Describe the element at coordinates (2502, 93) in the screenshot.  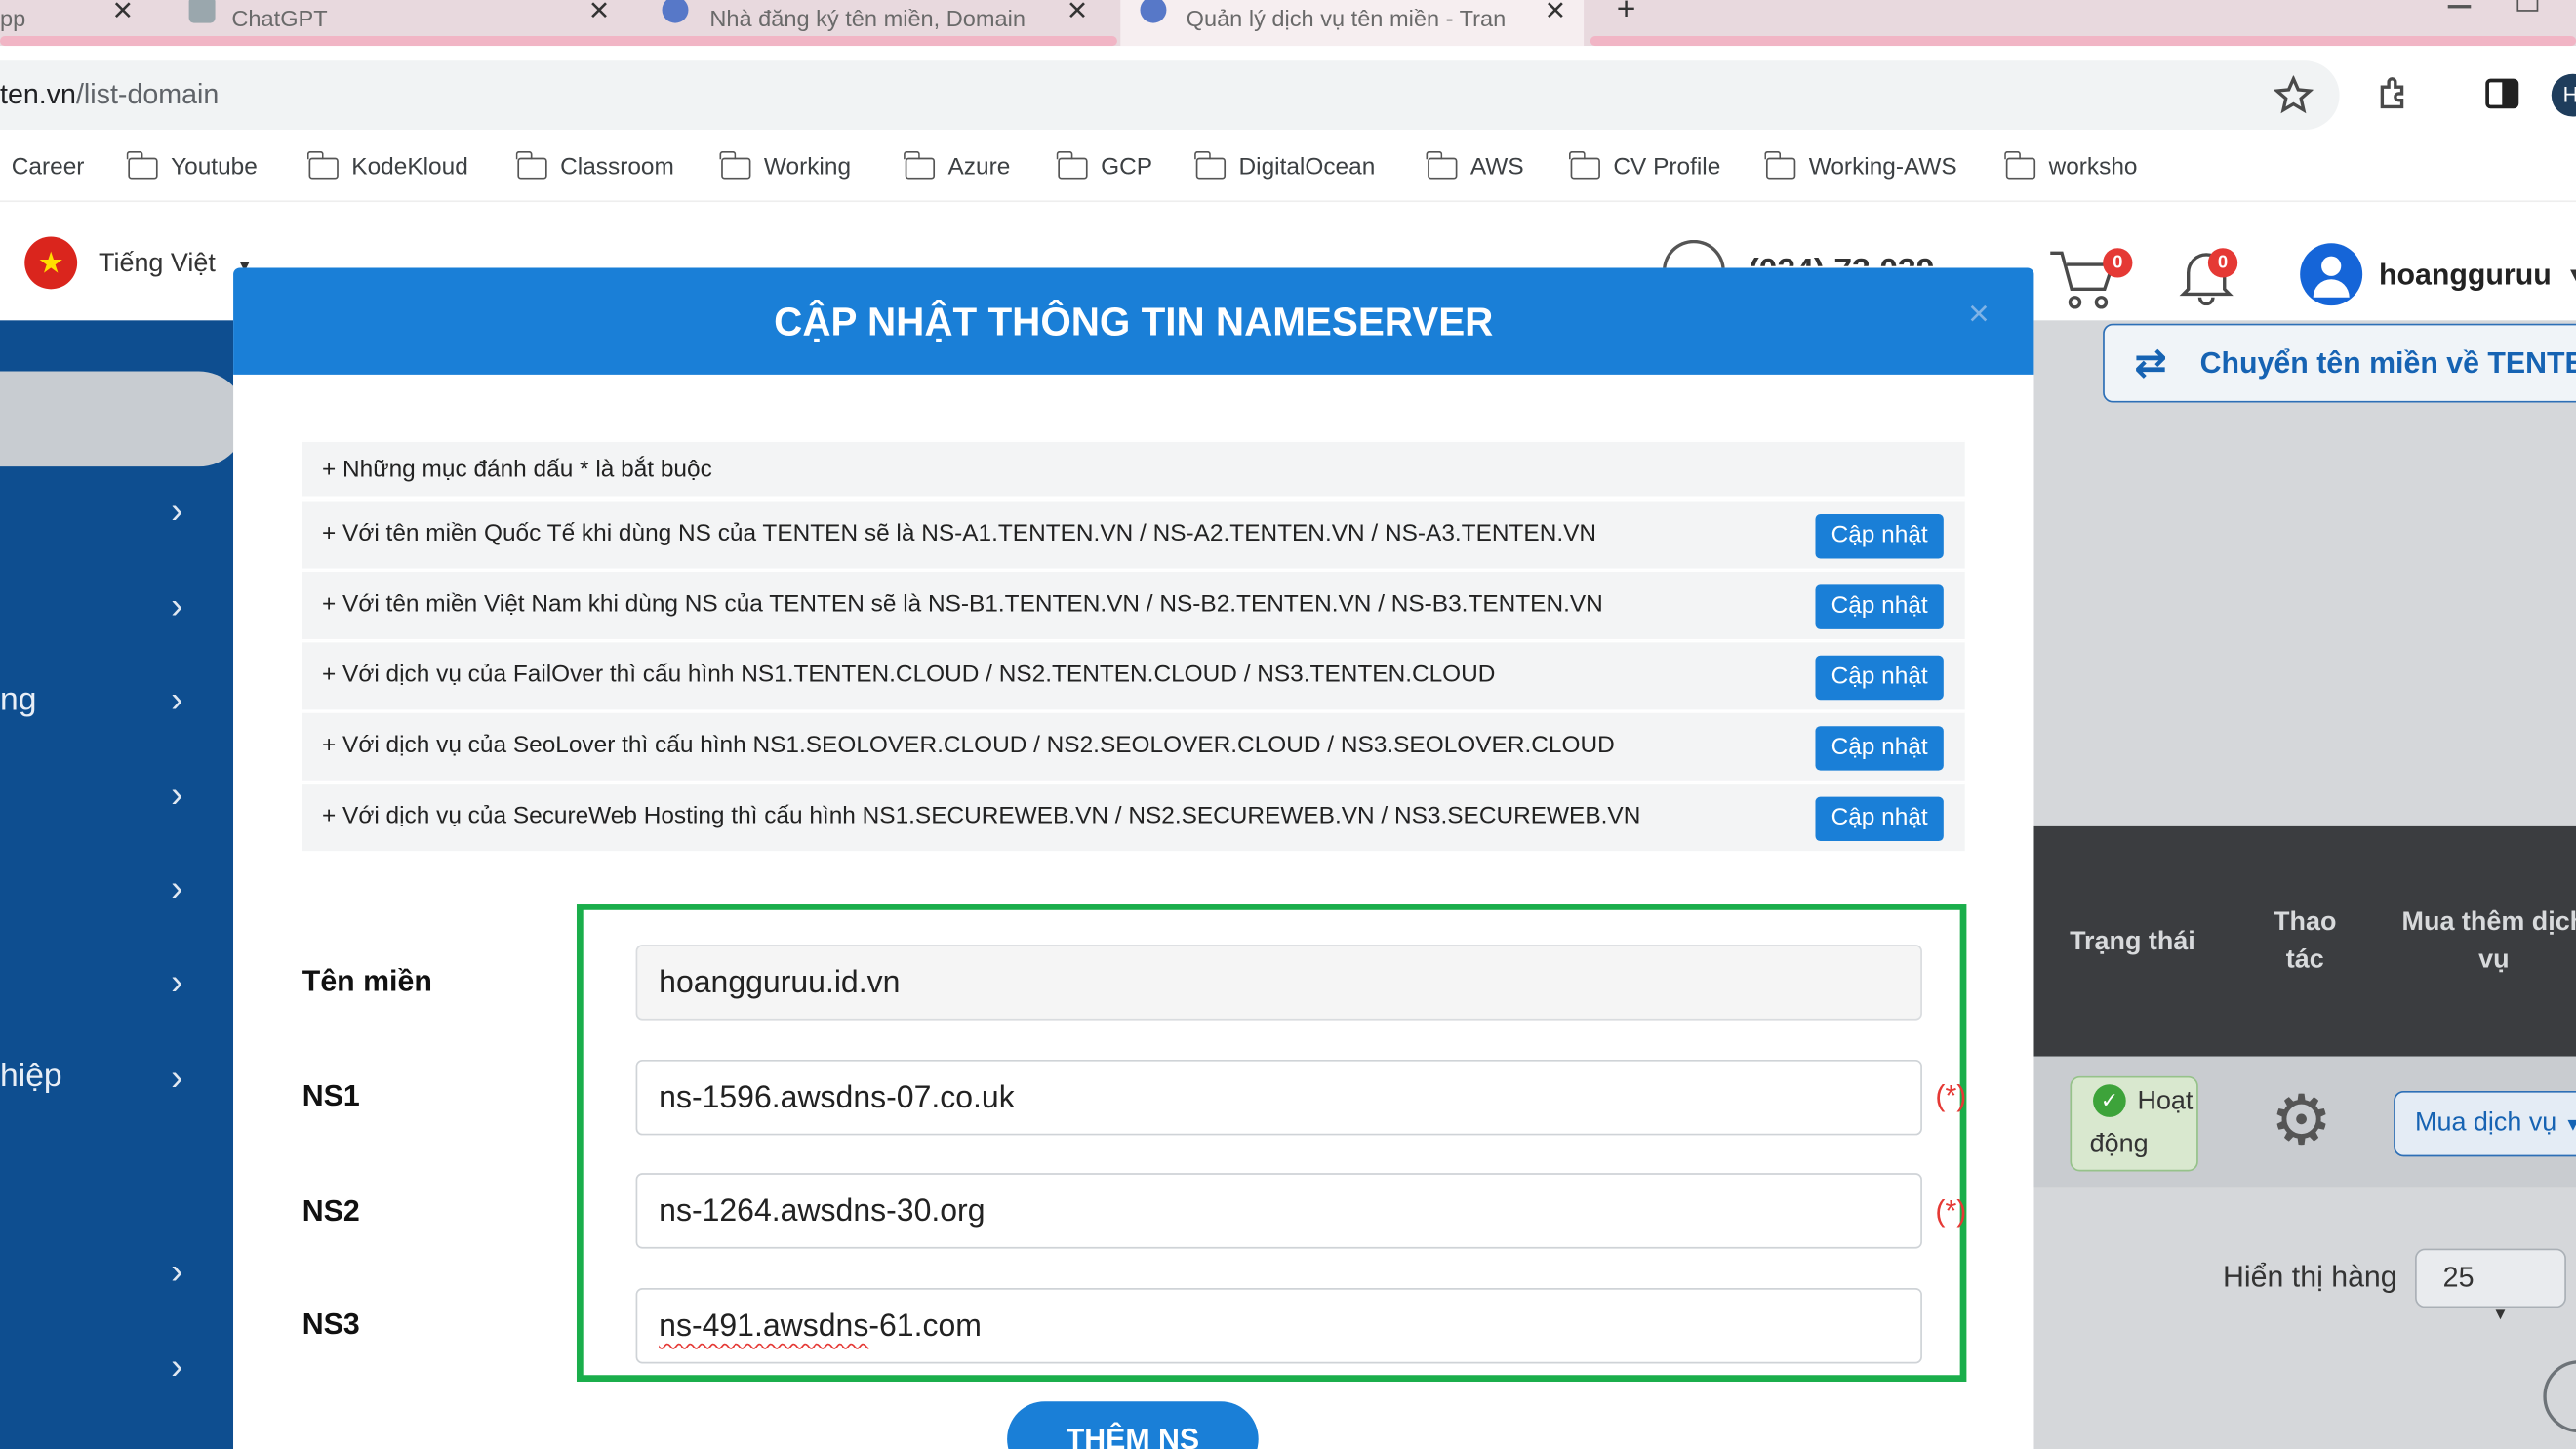
I see `side-panel-icon` at that location.